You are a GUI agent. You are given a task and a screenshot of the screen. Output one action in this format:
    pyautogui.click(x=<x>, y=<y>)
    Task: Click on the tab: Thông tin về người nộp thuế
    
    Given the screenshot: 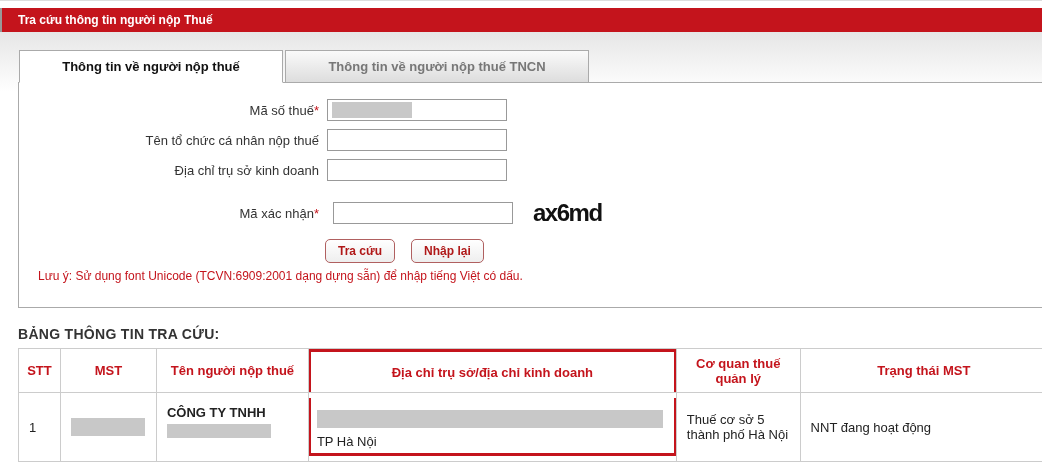 What is the action you would take?
    pyautogui.click(x=151, y=66)
    